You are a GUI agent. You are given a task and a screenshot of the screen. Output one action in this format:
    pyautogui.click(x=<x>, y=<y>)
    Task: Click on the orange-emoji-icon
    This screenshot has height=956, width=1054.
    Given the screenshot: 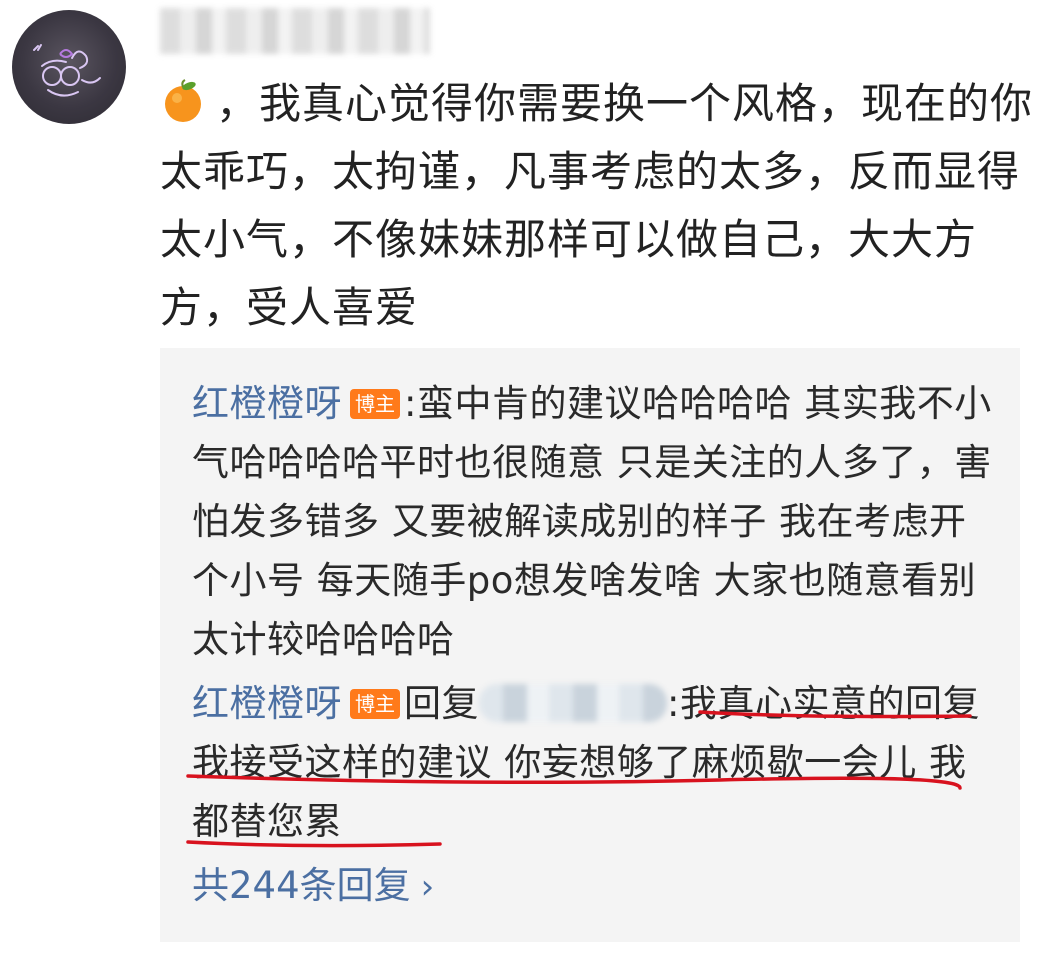 What is the action you would take?
    pyautogui.click(x=183, y=99)
    